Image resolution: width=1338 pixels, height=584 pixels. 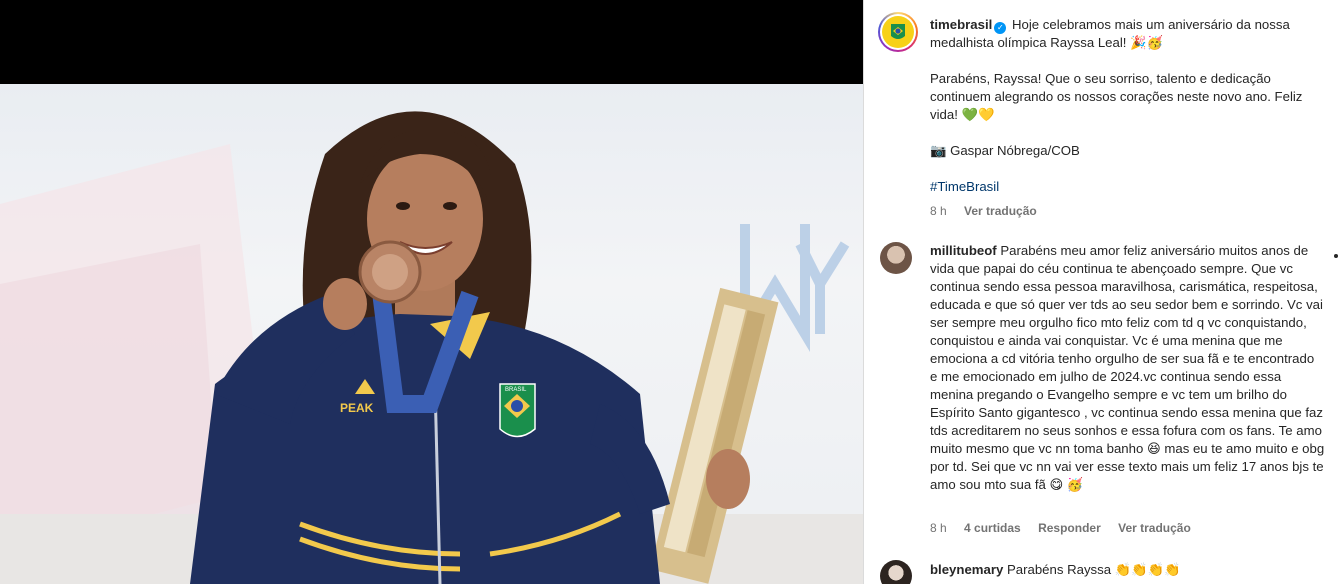 I want to click on author-avatar, so click(x=898, y=32).